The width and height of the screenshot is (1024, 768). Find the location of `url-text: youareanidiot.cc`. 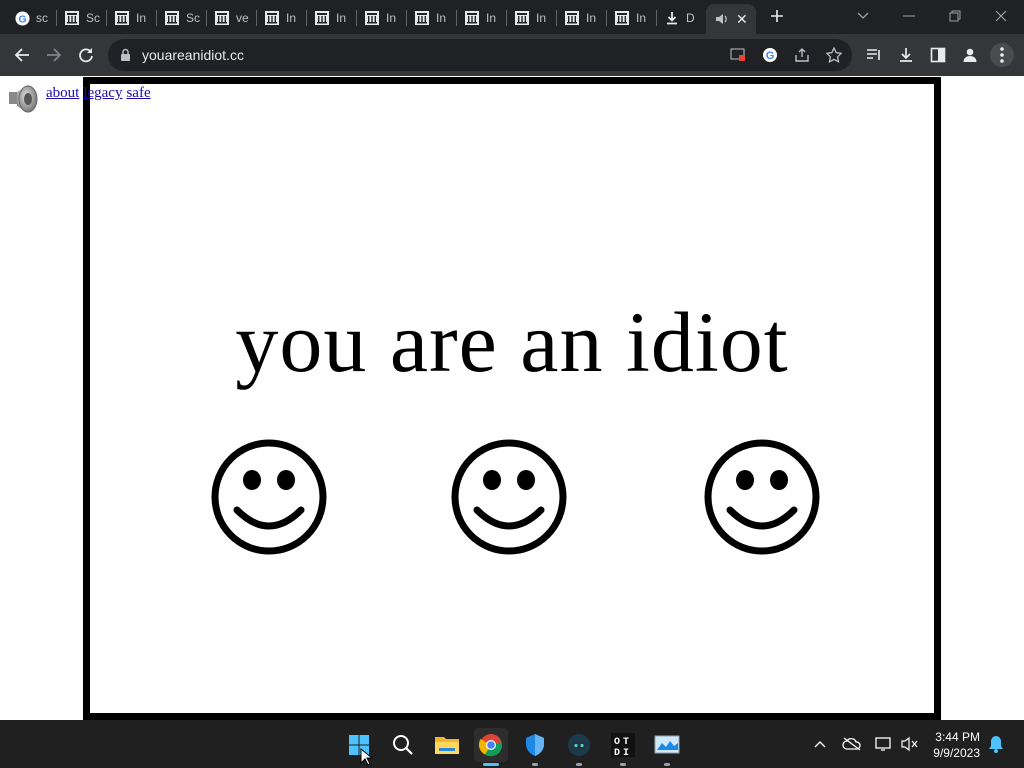

url-text: youareanidiot.cc is located at coordinates (193, 55).